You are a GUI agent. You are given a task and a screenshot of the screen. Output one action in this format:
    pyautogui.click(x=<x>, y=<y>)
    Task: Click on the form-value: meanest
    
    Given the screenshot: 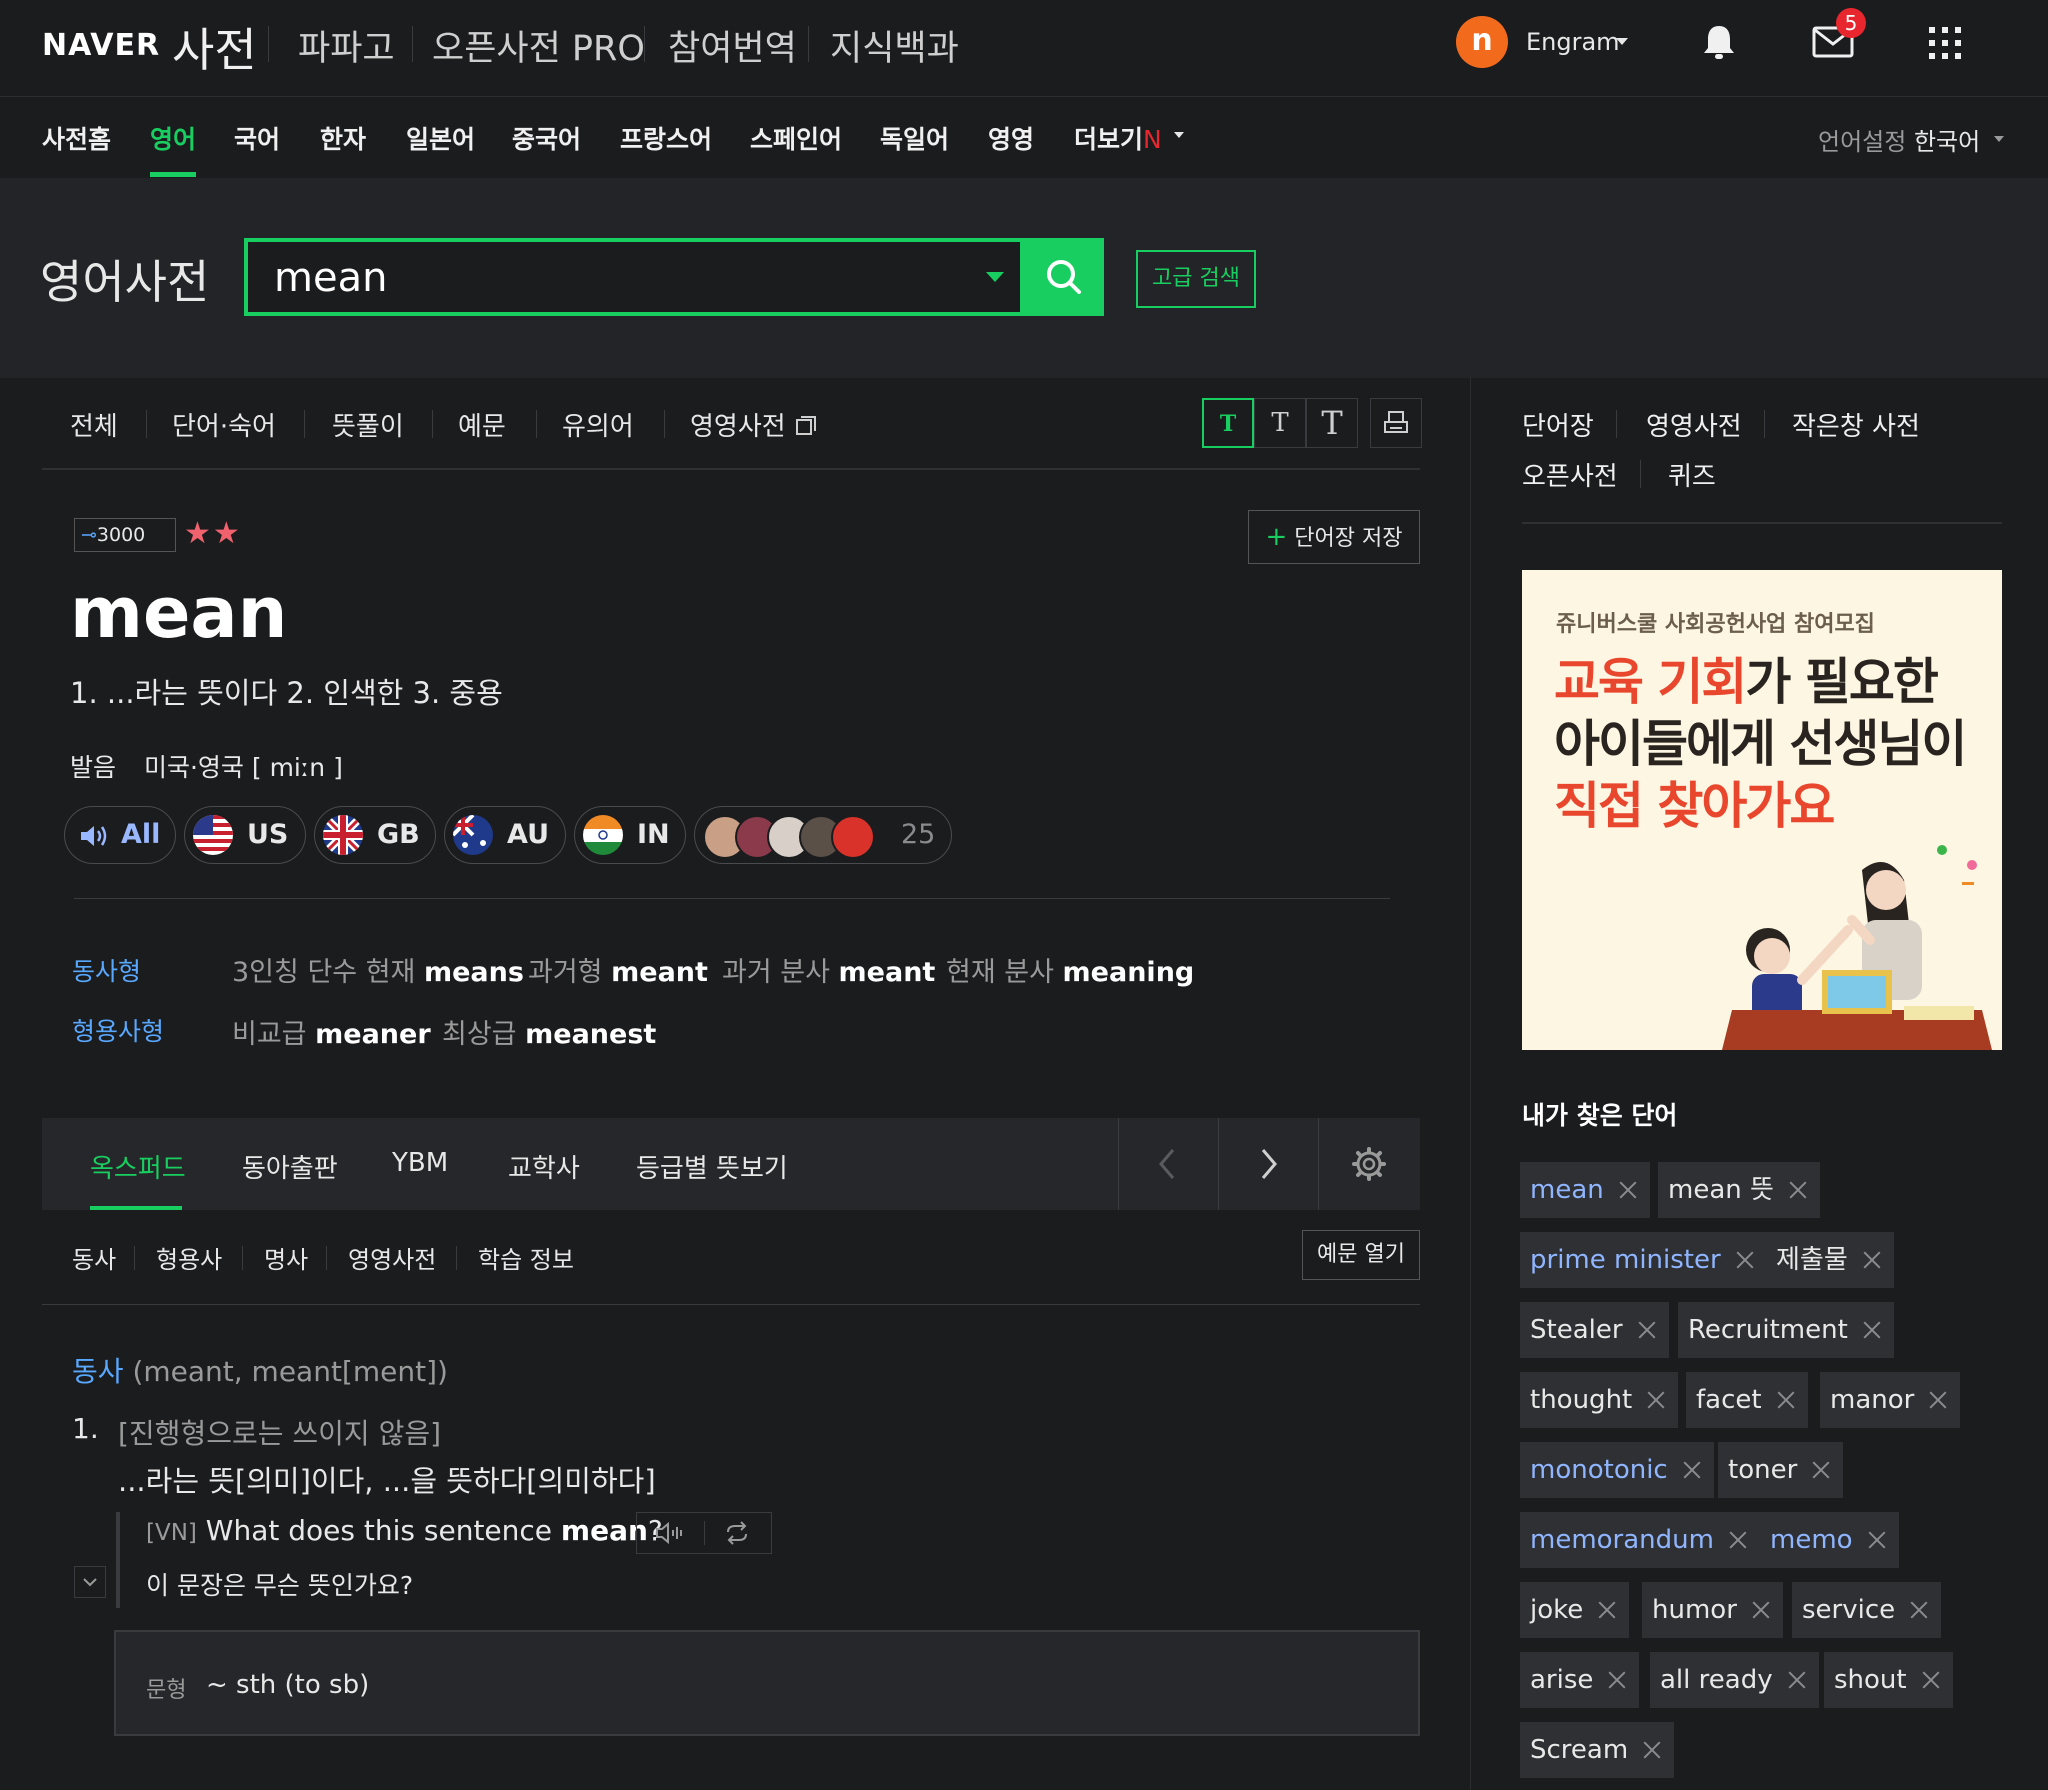 What is the action you would take?
    pyautogui.click(x=590, y=1034)
    